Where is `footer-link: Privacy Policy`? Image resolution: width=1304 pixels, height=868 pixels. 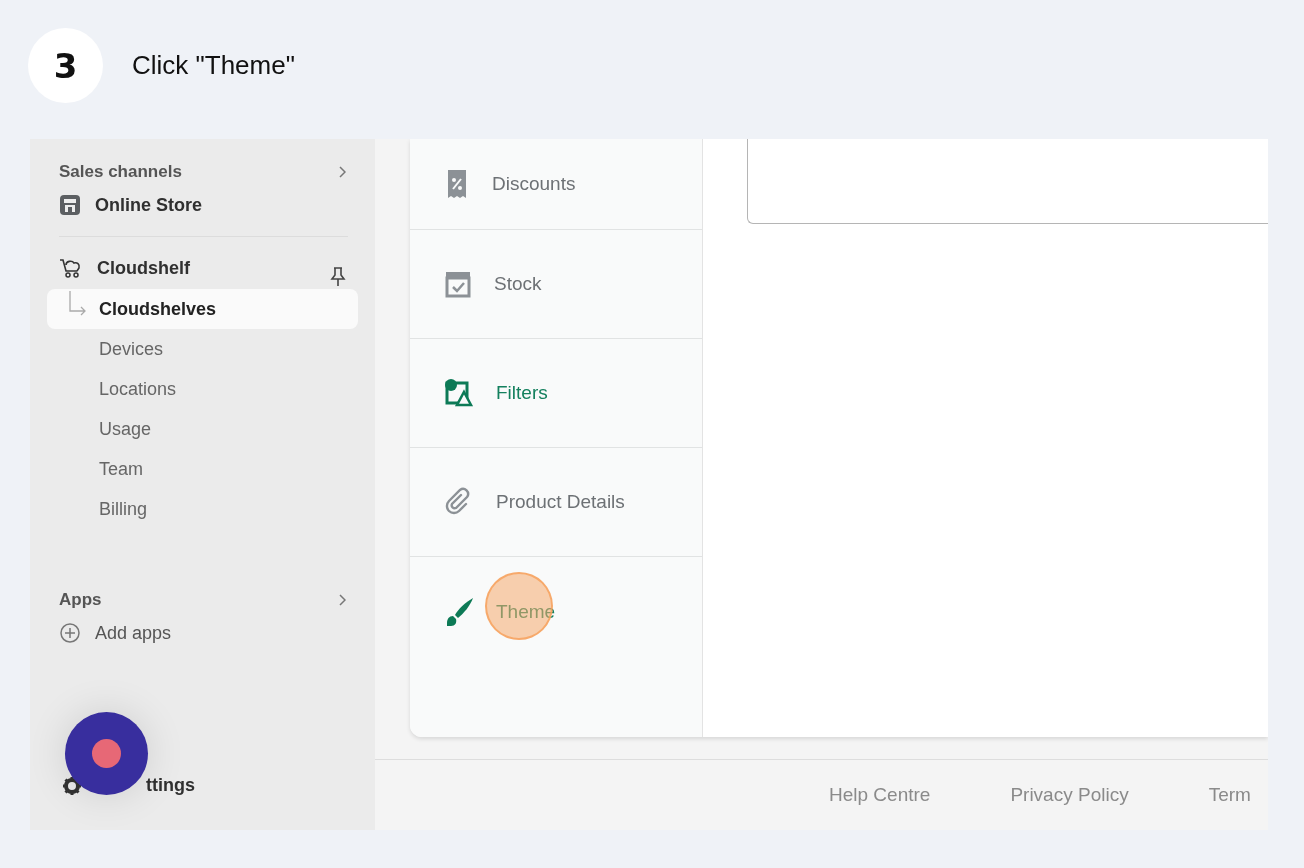
footer-link: Privacy Policy is located at coordinates (1069, 795).